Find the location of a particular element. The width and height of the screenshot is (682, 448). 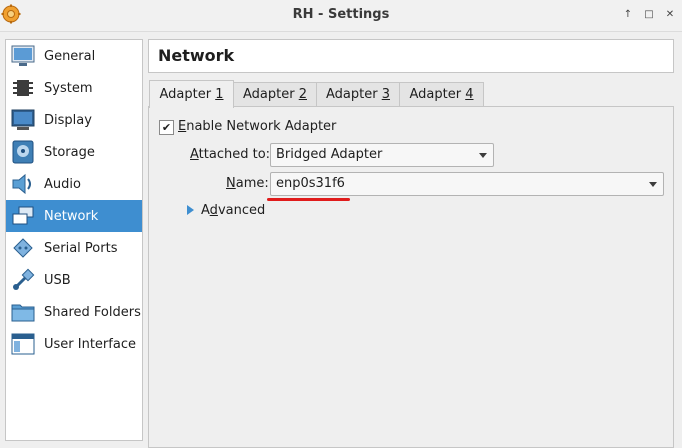

attached-to-mnemonic: A is located at coordinates (194, 154).